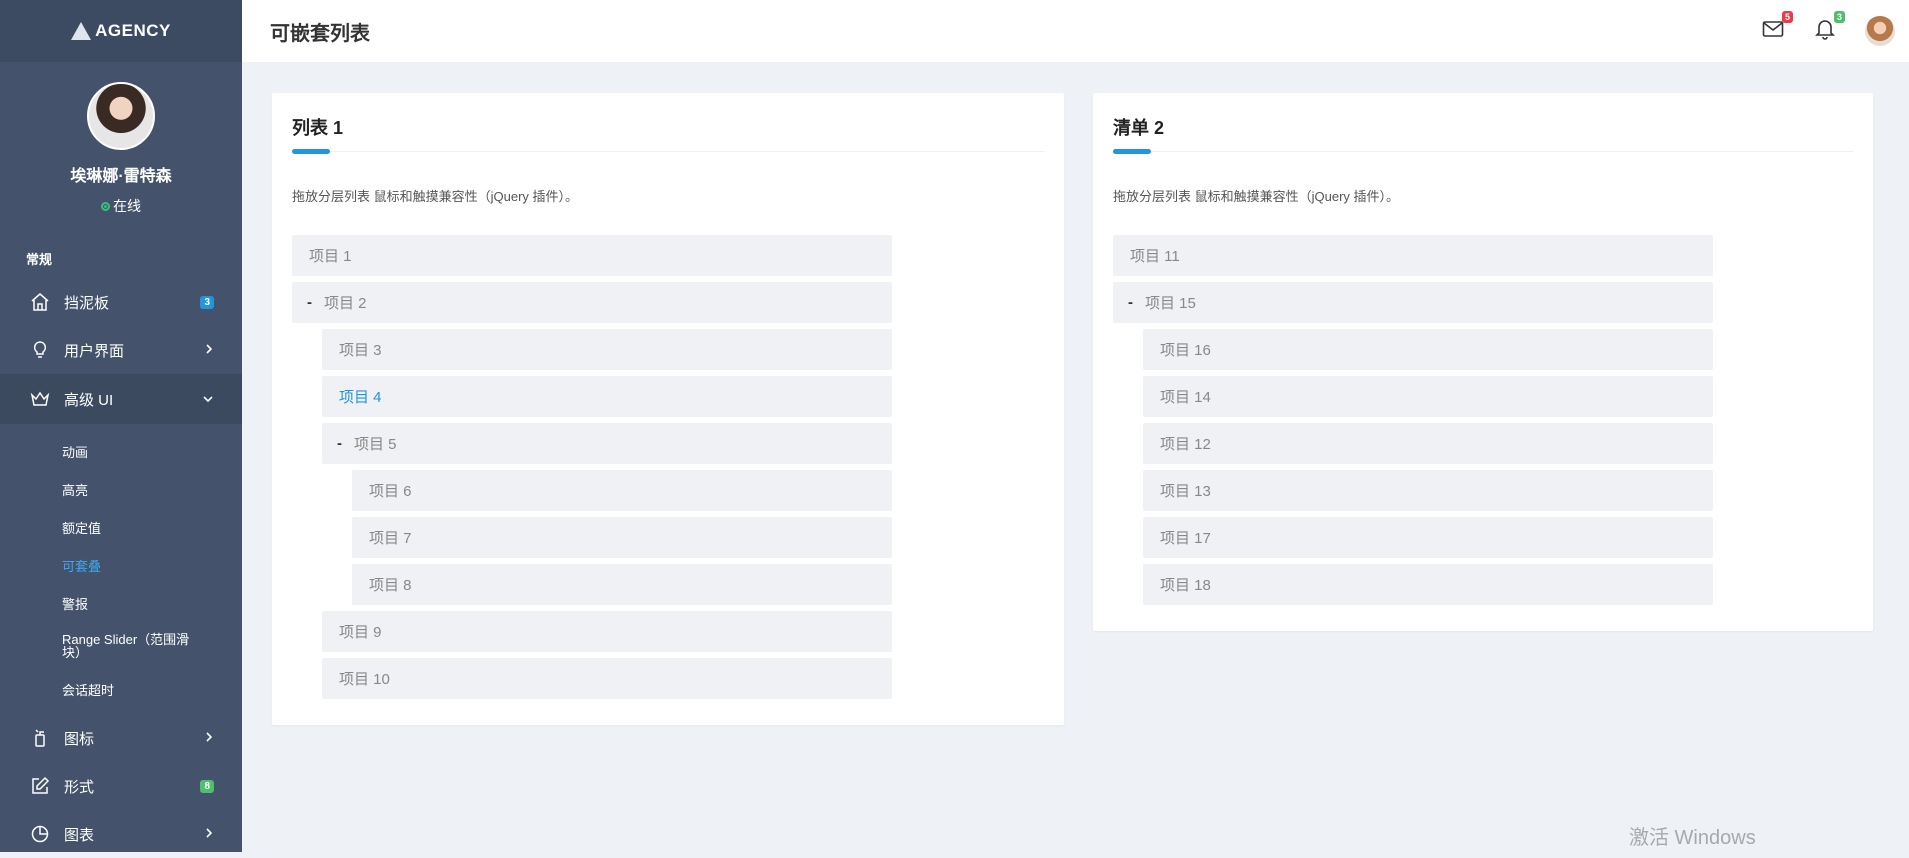 This screenshot has height=858, width=1909. Describe the element at coordinates (1880, 31) in the screenshot. I see `header-avatar` at that location.